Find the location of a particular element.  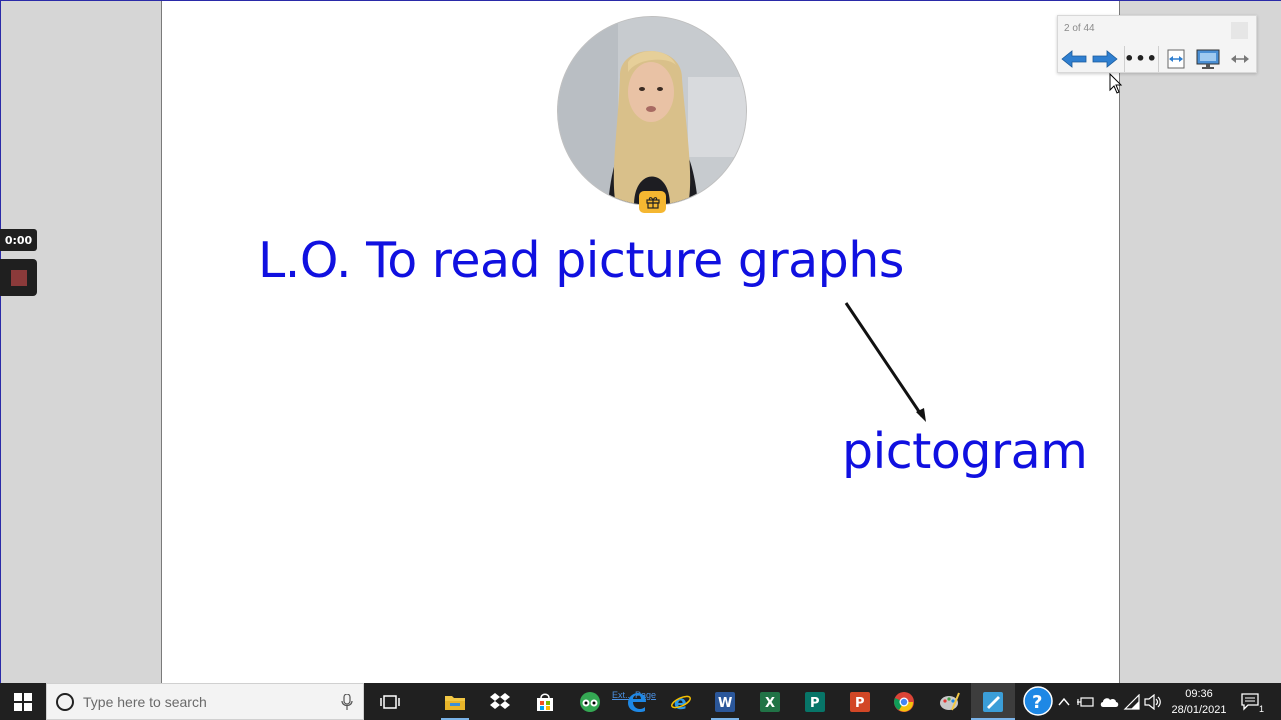

search-placeholder: Type here to search is located at coordinates (145, 701).